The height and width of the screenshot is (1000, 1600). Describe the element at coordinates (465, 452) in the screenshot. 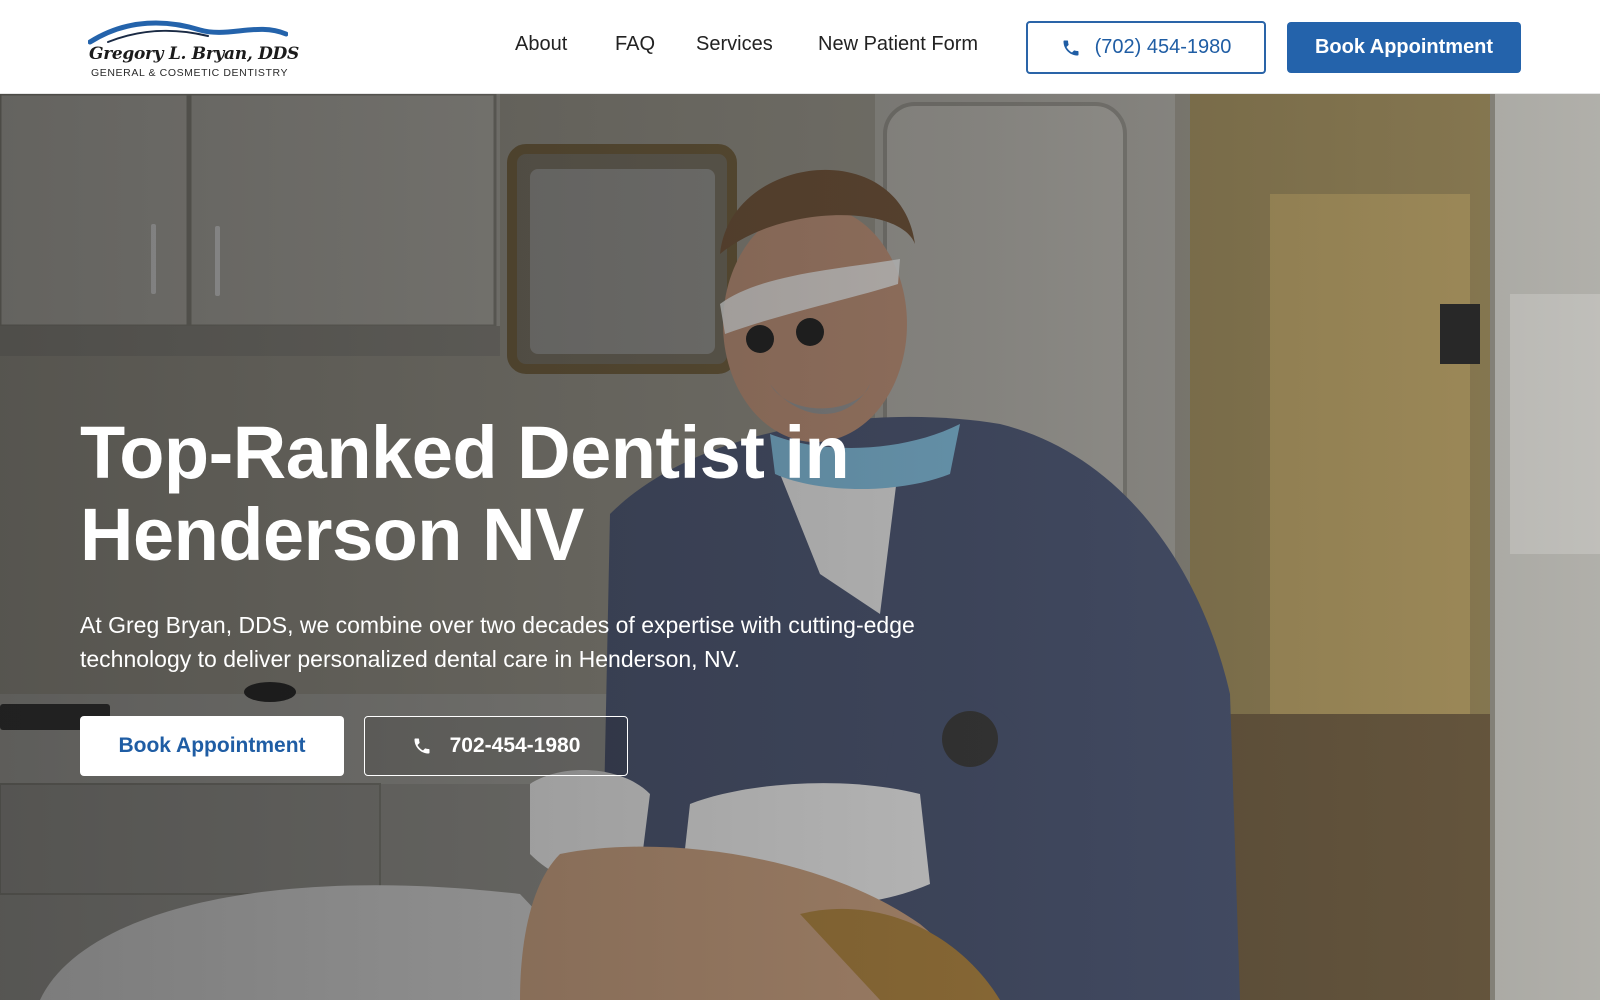

I see `hero-title-line-1: Top-Ranked Dentist in` at that location.